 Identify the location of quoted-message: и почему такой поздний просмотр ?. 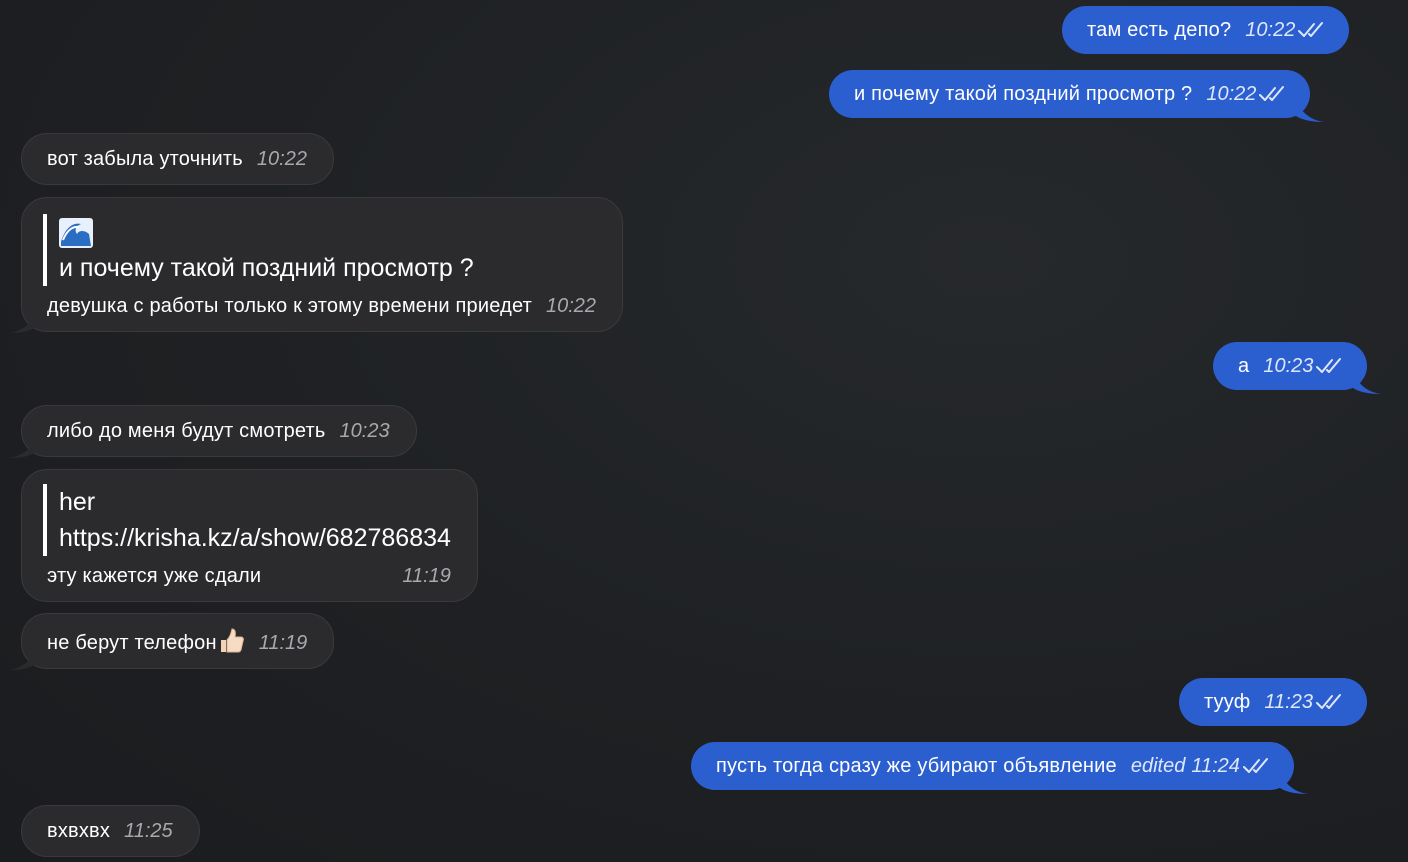
(319, 250).